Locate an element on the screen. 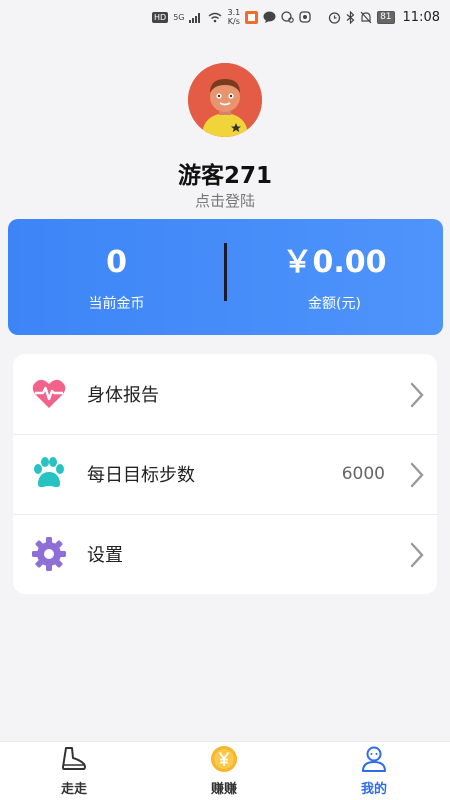  avatar-illustration is located at coordinates (225, 100).